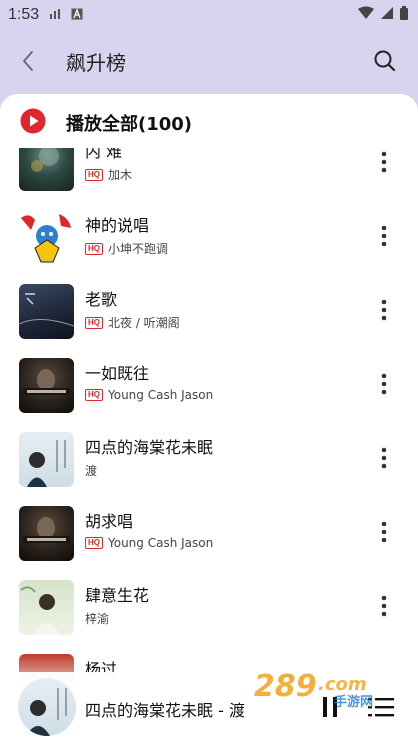 This screenshot has height=744, width=418. Describe the element at coordinates (209, 459) in the screenshot. I see `list-item: 四点的海棠花未眠 渡` at that location.